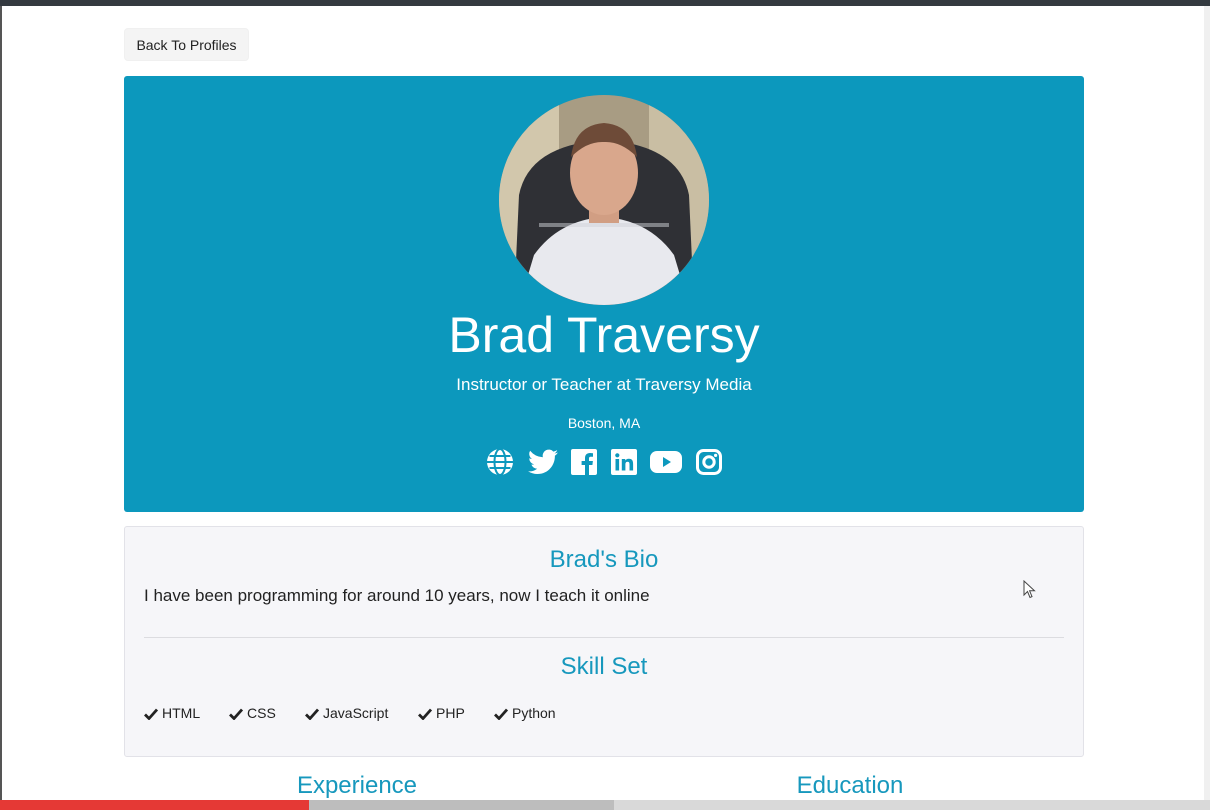  What do you see at coordinates (604, 666) in the screenshot?
I see `skills-heading: Skill Set` at bounding box center [604, 666].